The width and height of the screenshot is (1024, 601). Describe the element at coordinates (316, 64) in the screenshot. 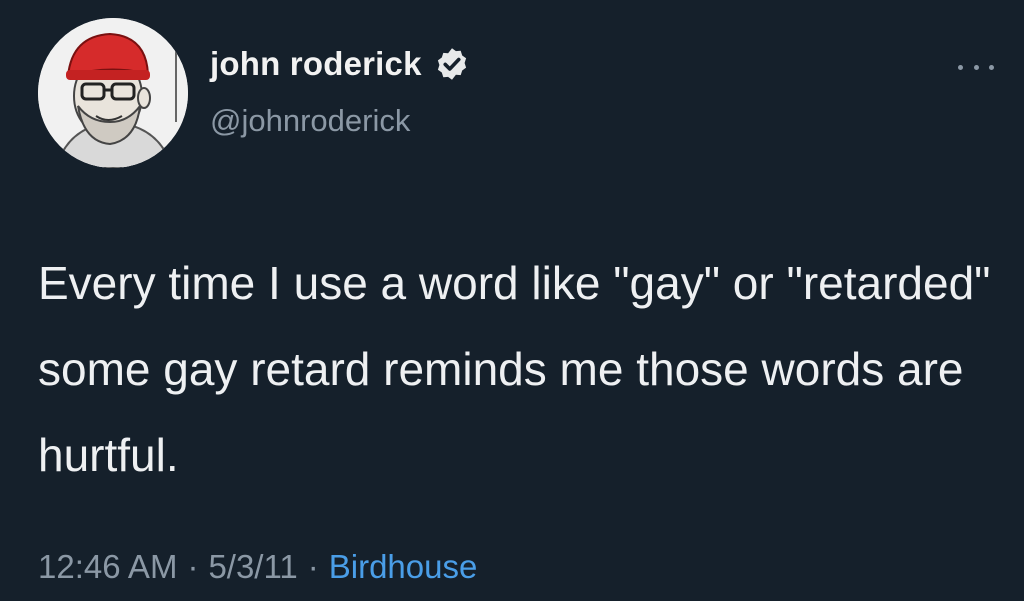

I see `author-display-name: john roderick` at that location.